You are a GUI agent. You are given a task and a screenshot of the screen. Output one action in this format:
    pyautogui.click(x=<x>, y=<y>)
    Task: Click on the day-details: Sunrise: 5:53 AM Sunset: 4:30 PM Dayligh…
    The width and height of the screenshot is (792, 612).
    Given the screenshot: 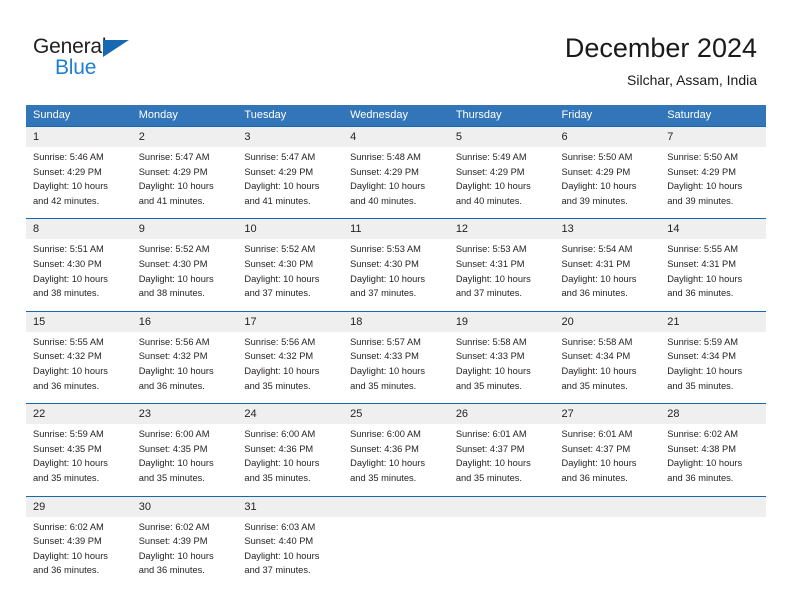 What is the action you would take?
    pyautogui.click(x=396, y=274)
    